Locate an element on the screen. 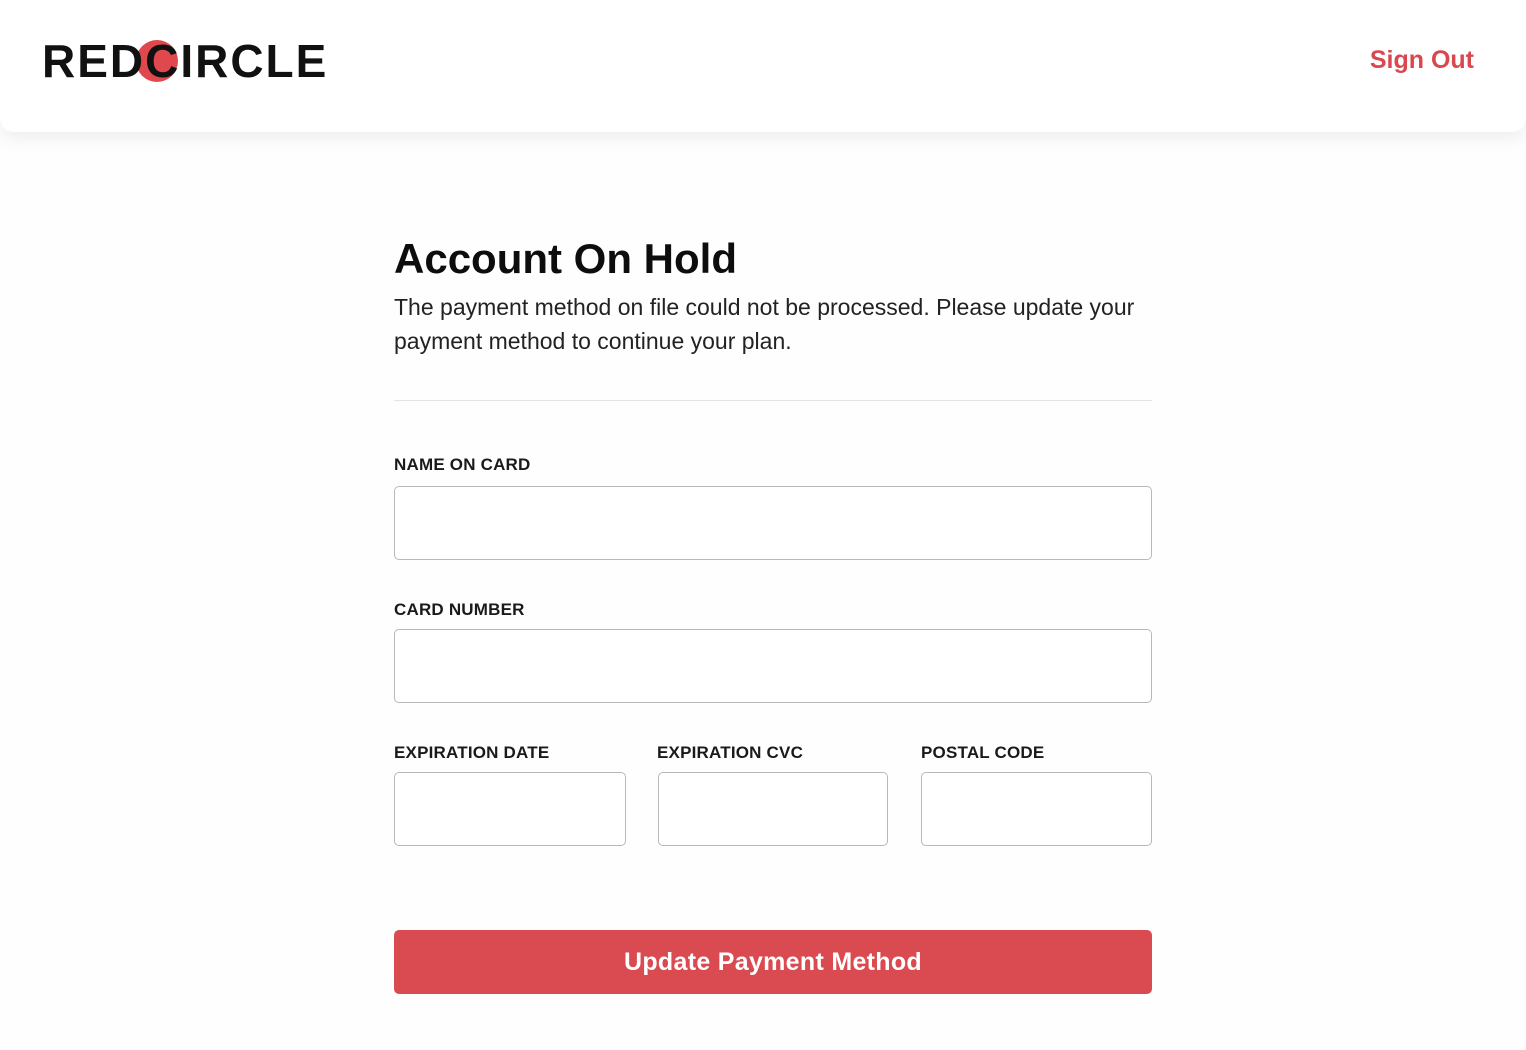 This screenshot has height=1050, width=1526. expiration-date-label: EXPIRATION DATE is located at coordinates (472, 752).